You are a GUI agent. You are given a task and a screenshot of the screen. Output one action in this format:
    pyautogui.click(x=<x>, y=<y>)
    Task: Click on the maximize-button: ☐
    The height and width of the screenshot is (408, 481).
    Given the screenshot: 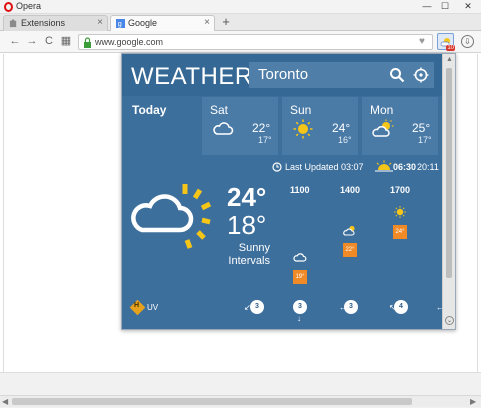 What is the action you would take?
    pyautogui.click(x=445, y=6)
    